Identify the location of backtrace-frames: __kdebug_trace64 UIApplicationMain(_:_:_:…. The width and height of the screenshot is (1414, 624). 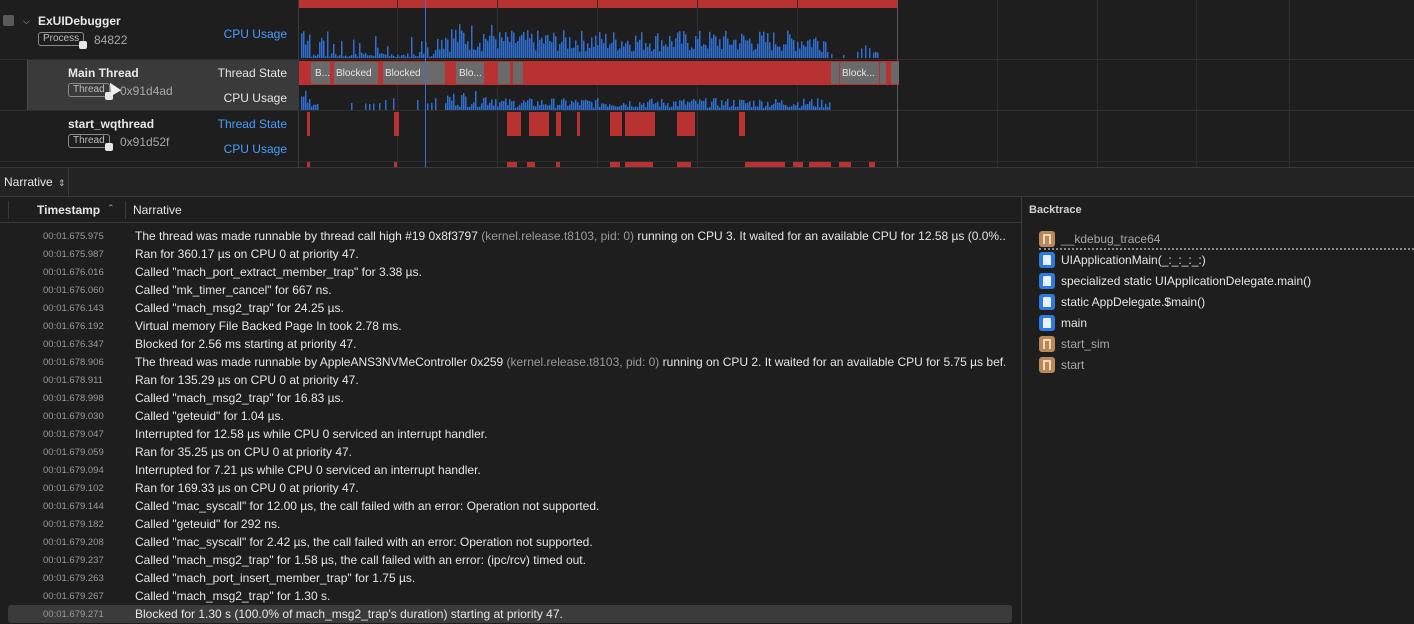
(1226, 302).